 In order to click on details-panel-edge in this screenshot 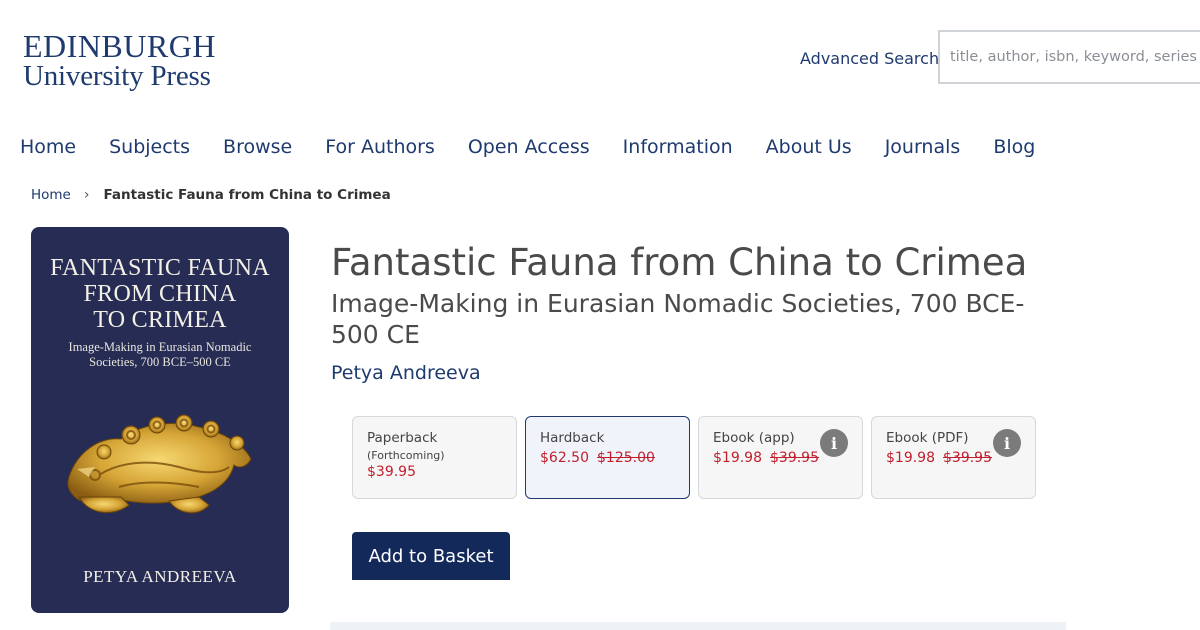, I will do `click(698, 626)`.